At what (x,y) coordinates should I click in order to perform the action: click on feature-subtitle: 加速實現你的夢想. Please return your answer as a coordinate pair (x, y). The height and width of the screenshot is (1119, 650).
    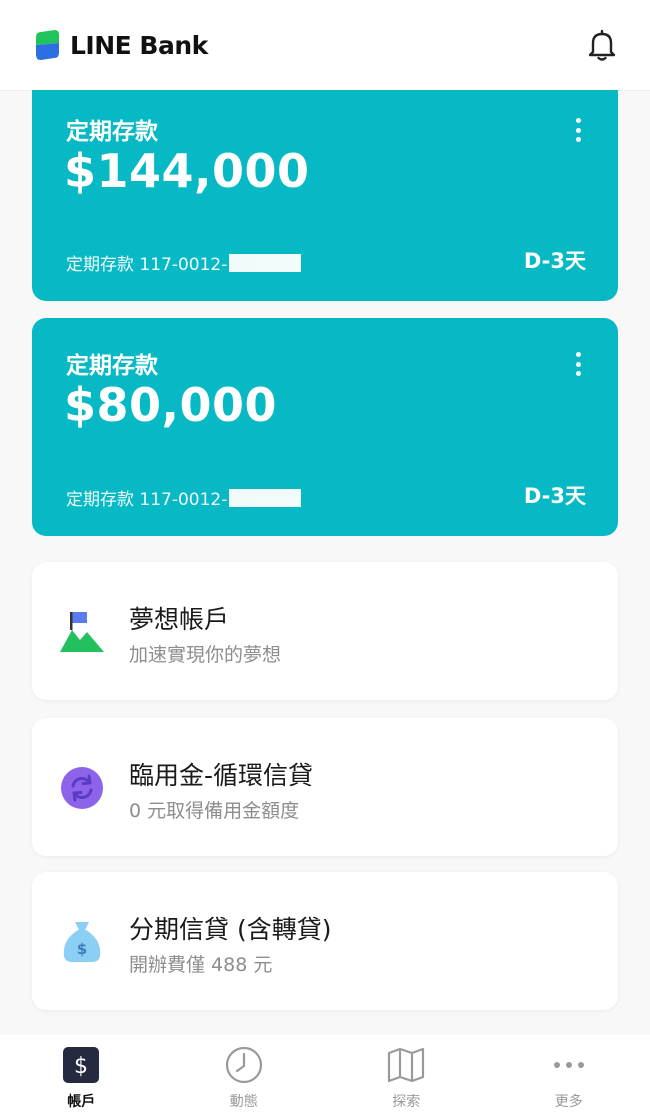
    Looking at the image, I should click on (205, 655).